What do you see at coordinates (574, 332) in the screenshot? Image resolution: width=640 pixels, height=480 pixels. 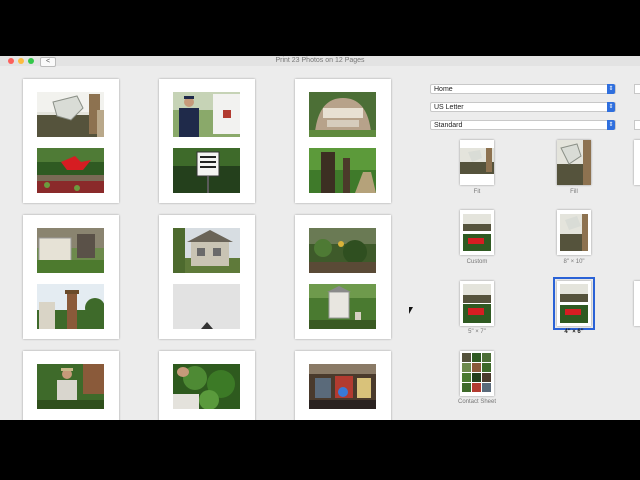 I see `size-label-4x6: 4" × 6"` at bounding box center [574, 332].